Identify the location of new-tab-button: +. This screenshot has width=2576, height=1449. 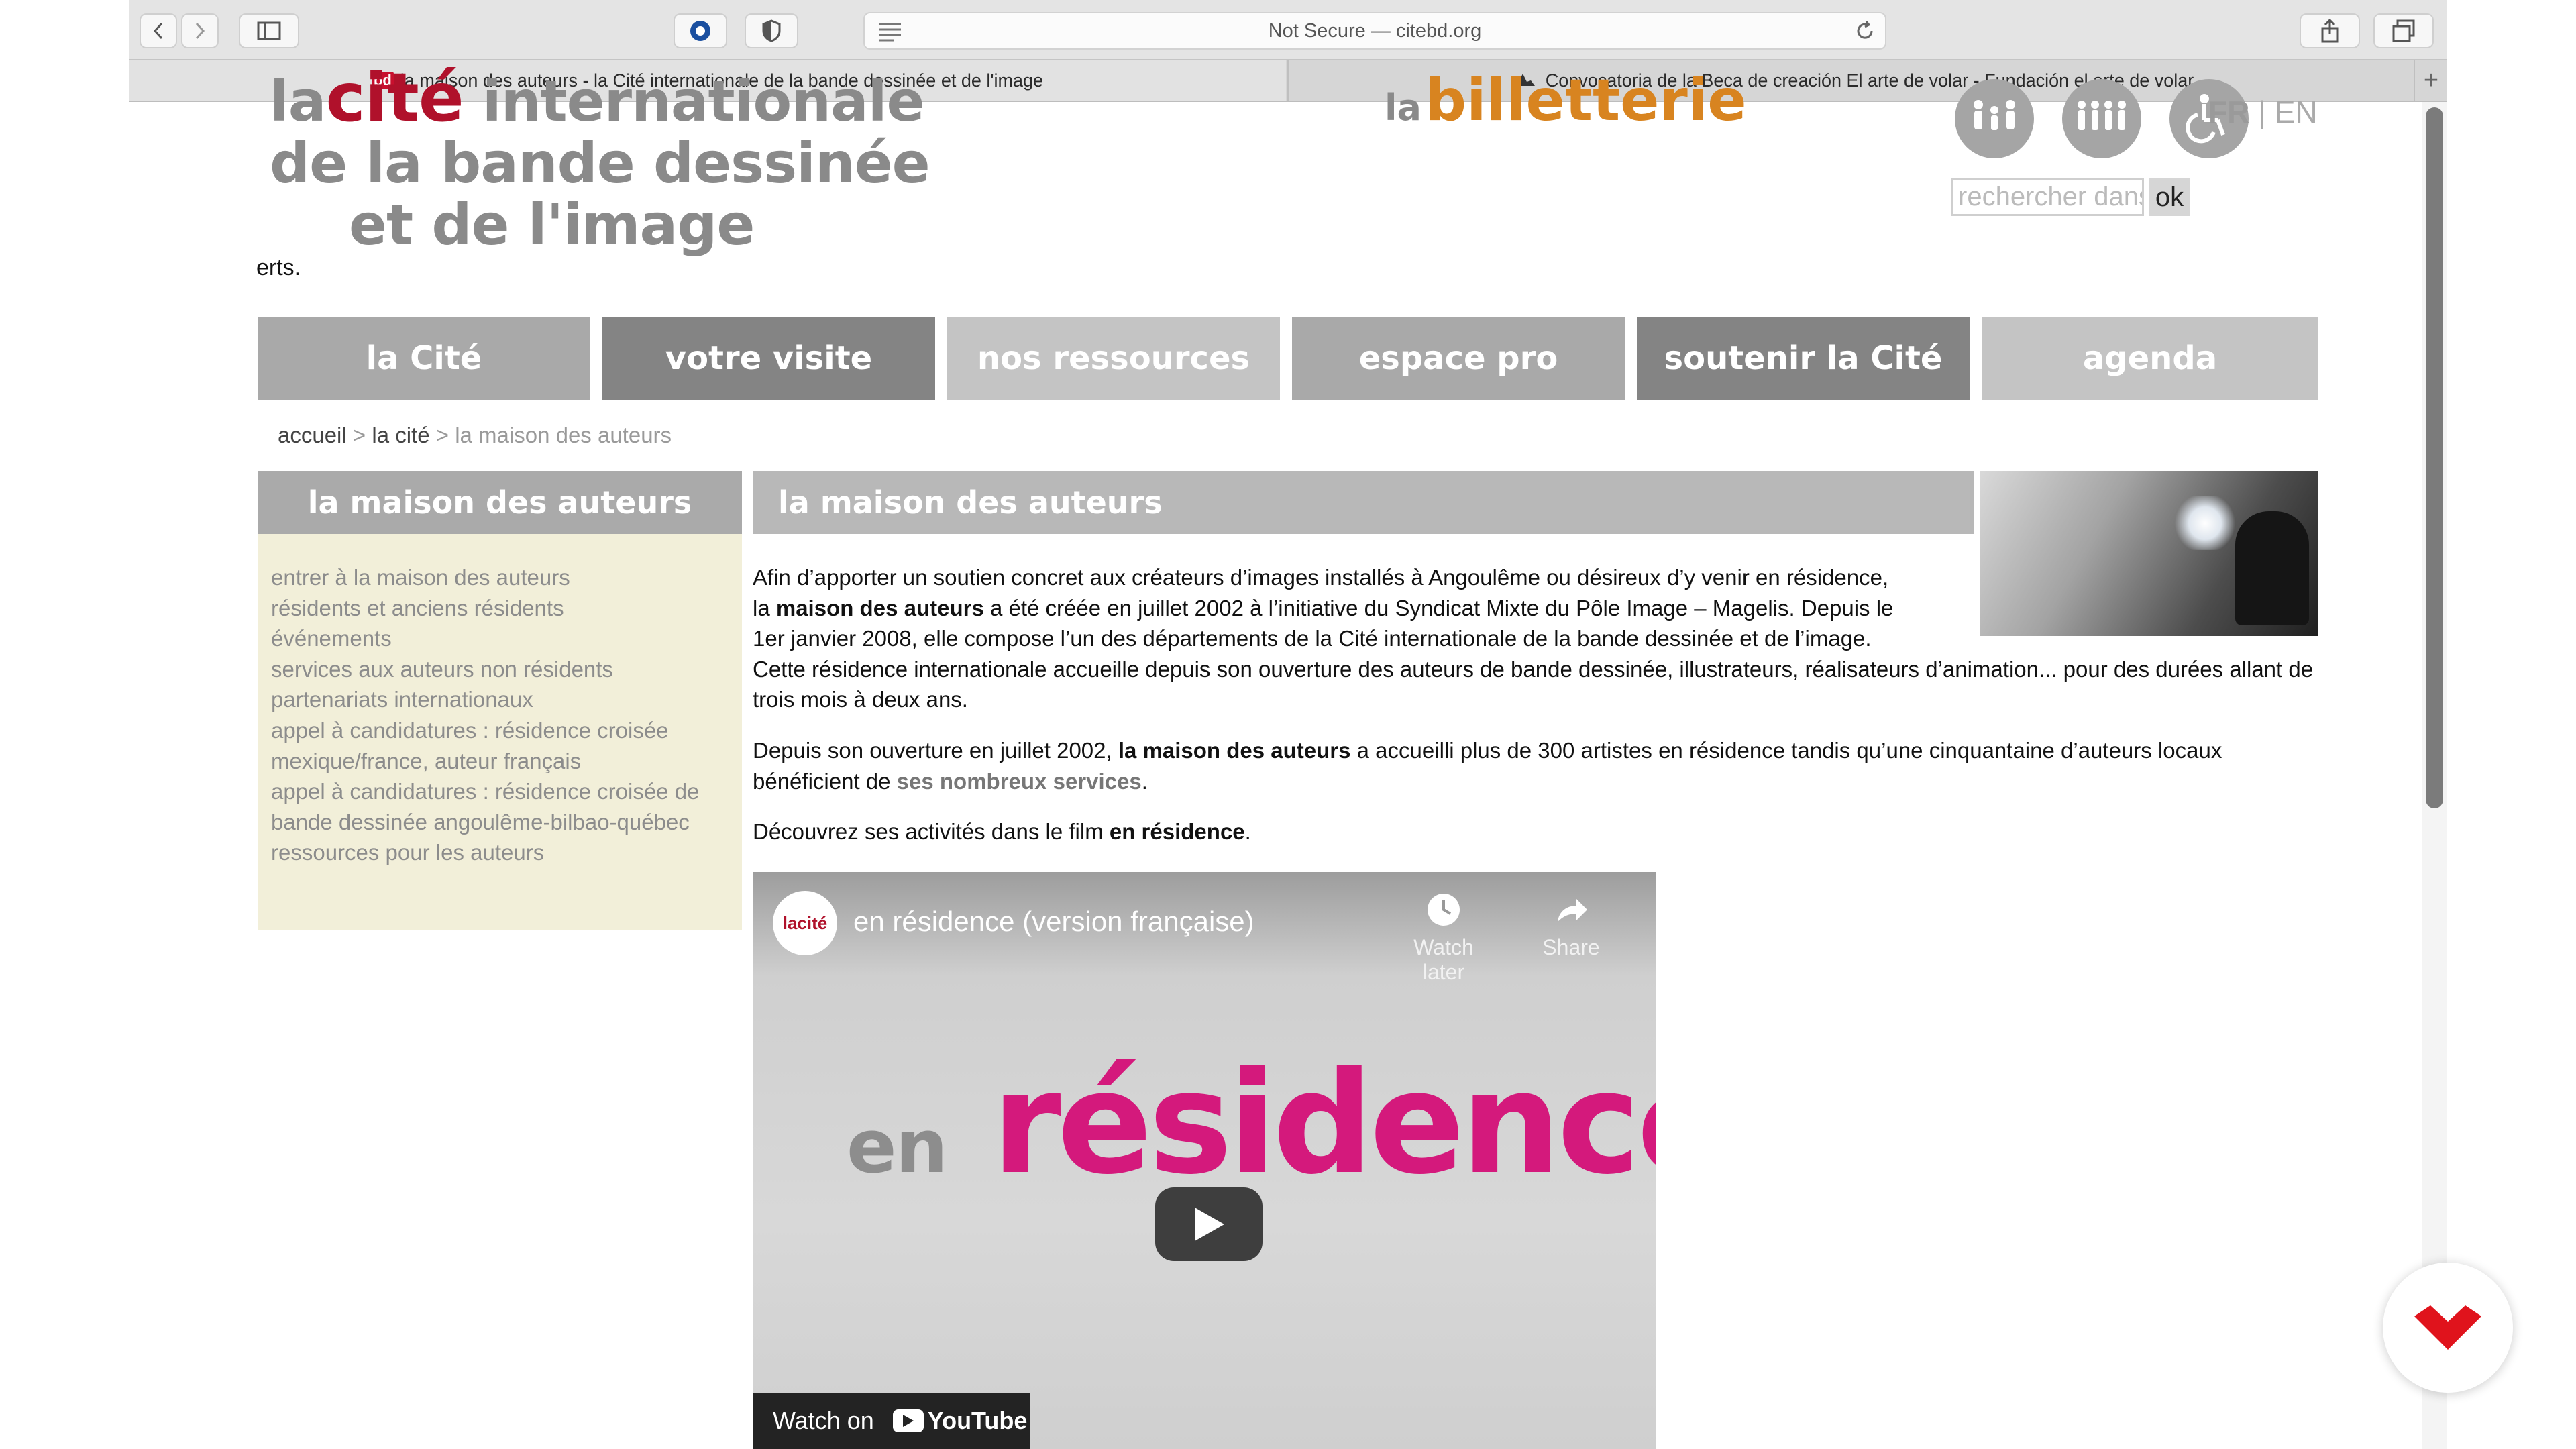
(2430, 80).